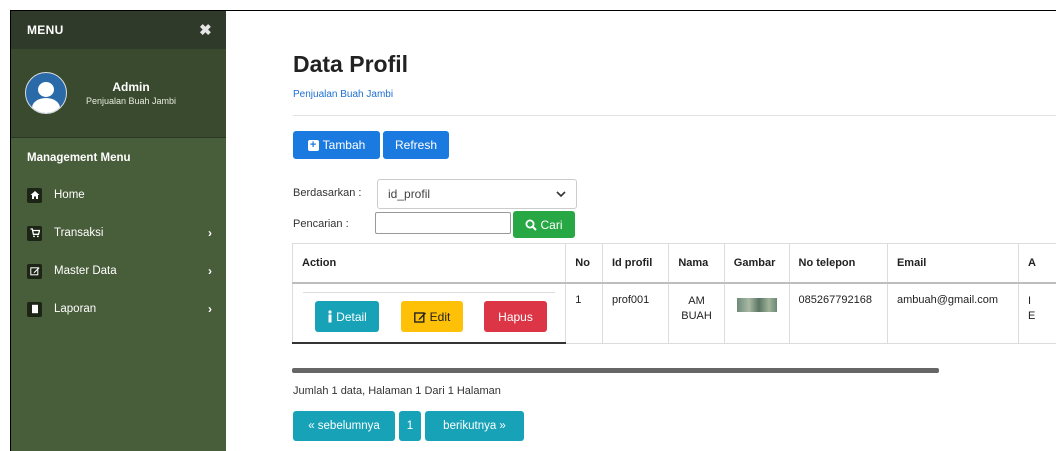  What do you see at coordinates (131, 271) in the screenshot?
I see `sidebar-item-label: Master Data` at bounding box center [131, 271].